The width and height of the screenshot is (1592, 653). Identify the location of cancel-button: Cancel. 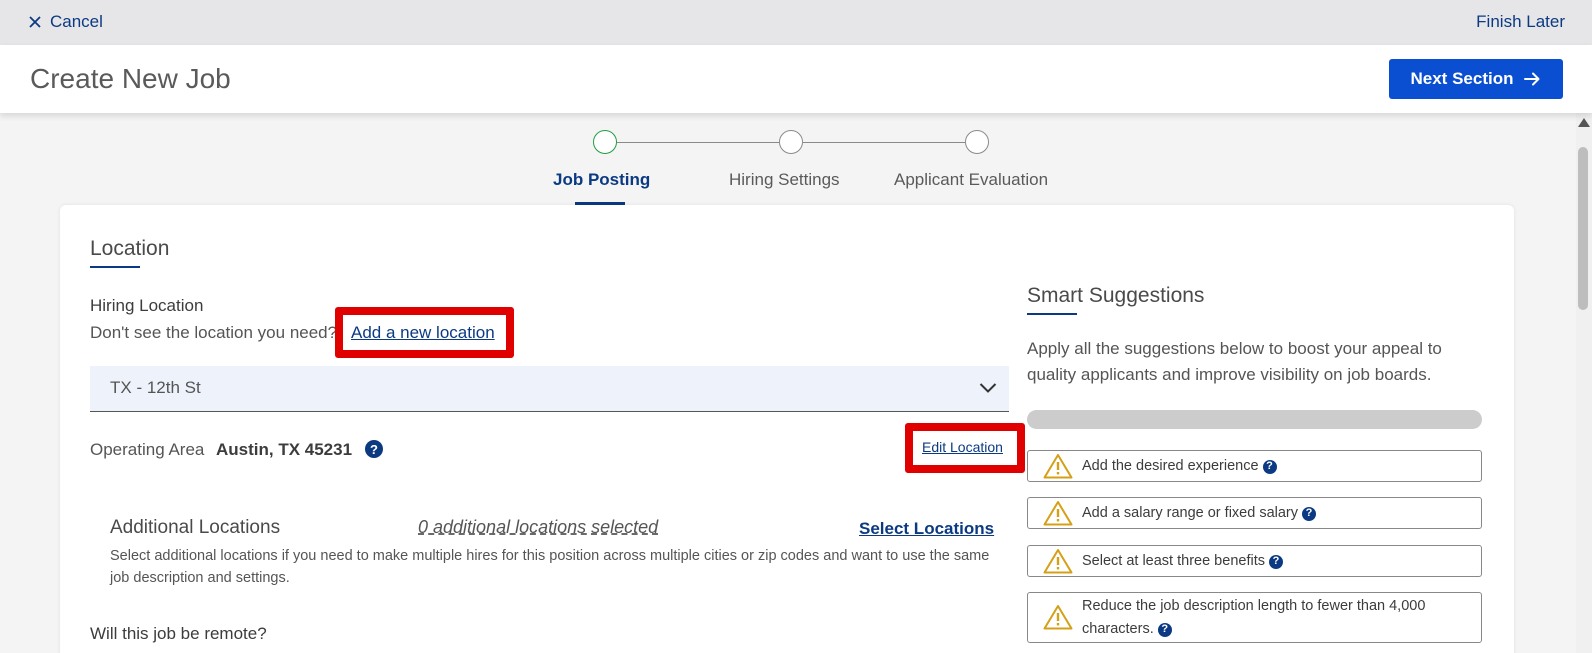
(65, 22).